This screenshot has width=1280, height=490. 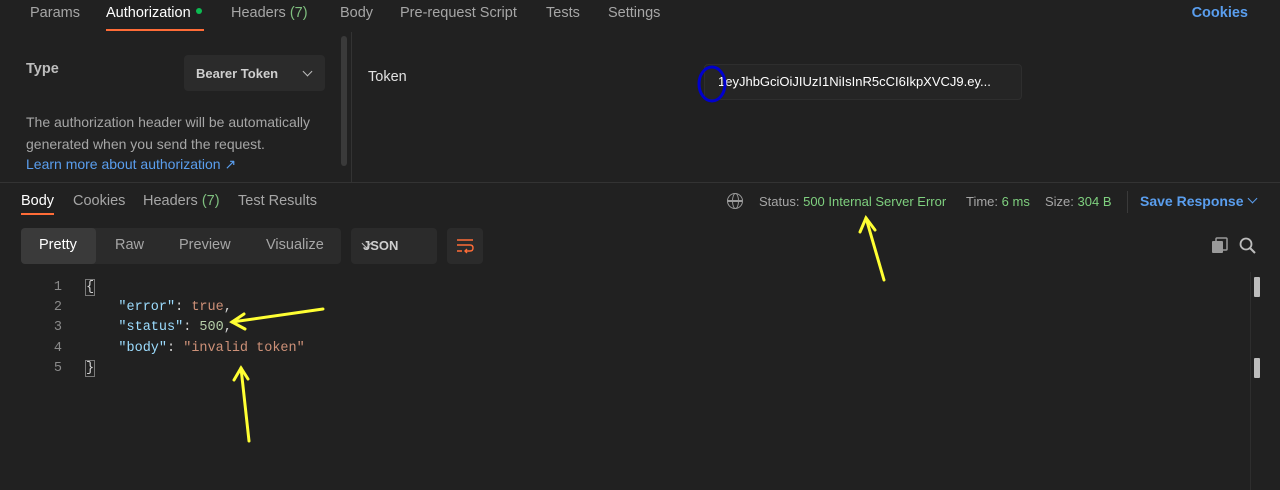 What do you see at coordinates (712, 84) in the screenshot?
I see `annotation-circle` at bounding box center [712, 84].